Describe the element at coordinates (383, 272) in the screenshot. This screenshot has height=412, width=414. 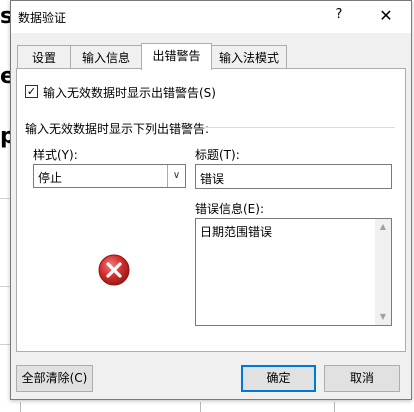
I see `message-scrollbar: ▲ ▼` at that location.